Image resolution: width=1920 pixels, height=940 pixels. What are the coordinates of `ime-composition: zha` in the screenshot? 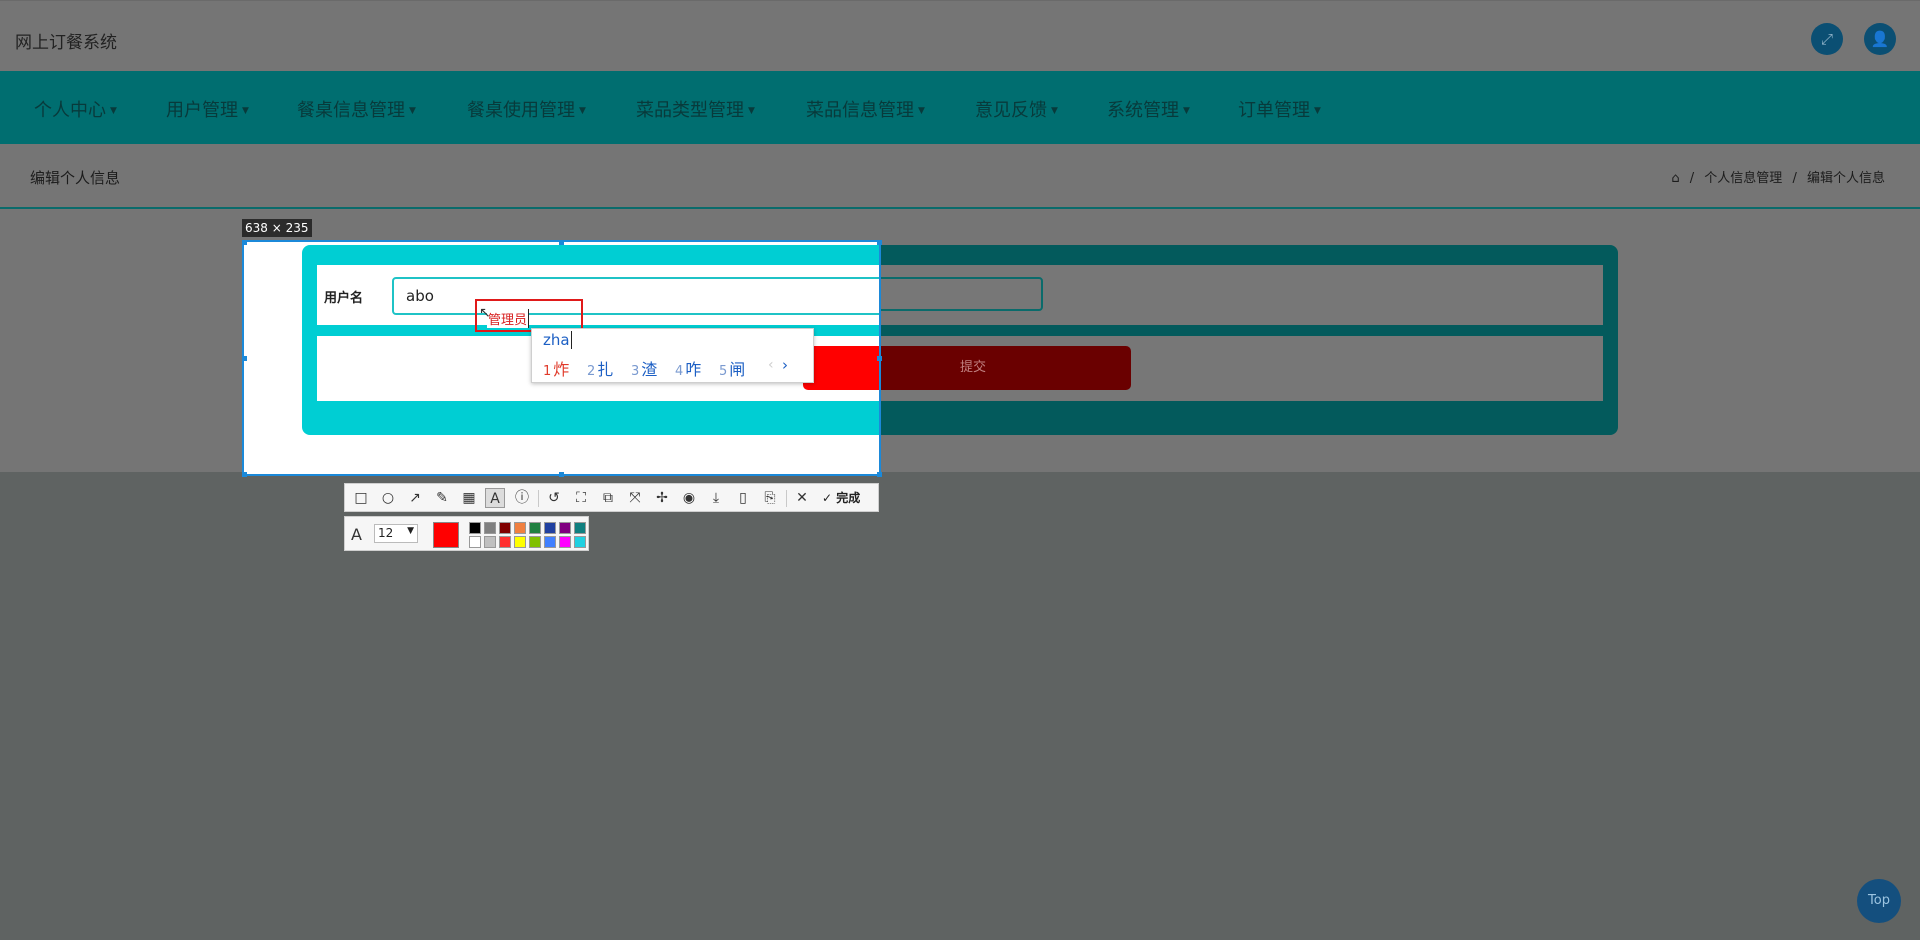 It's located at (557, 340).